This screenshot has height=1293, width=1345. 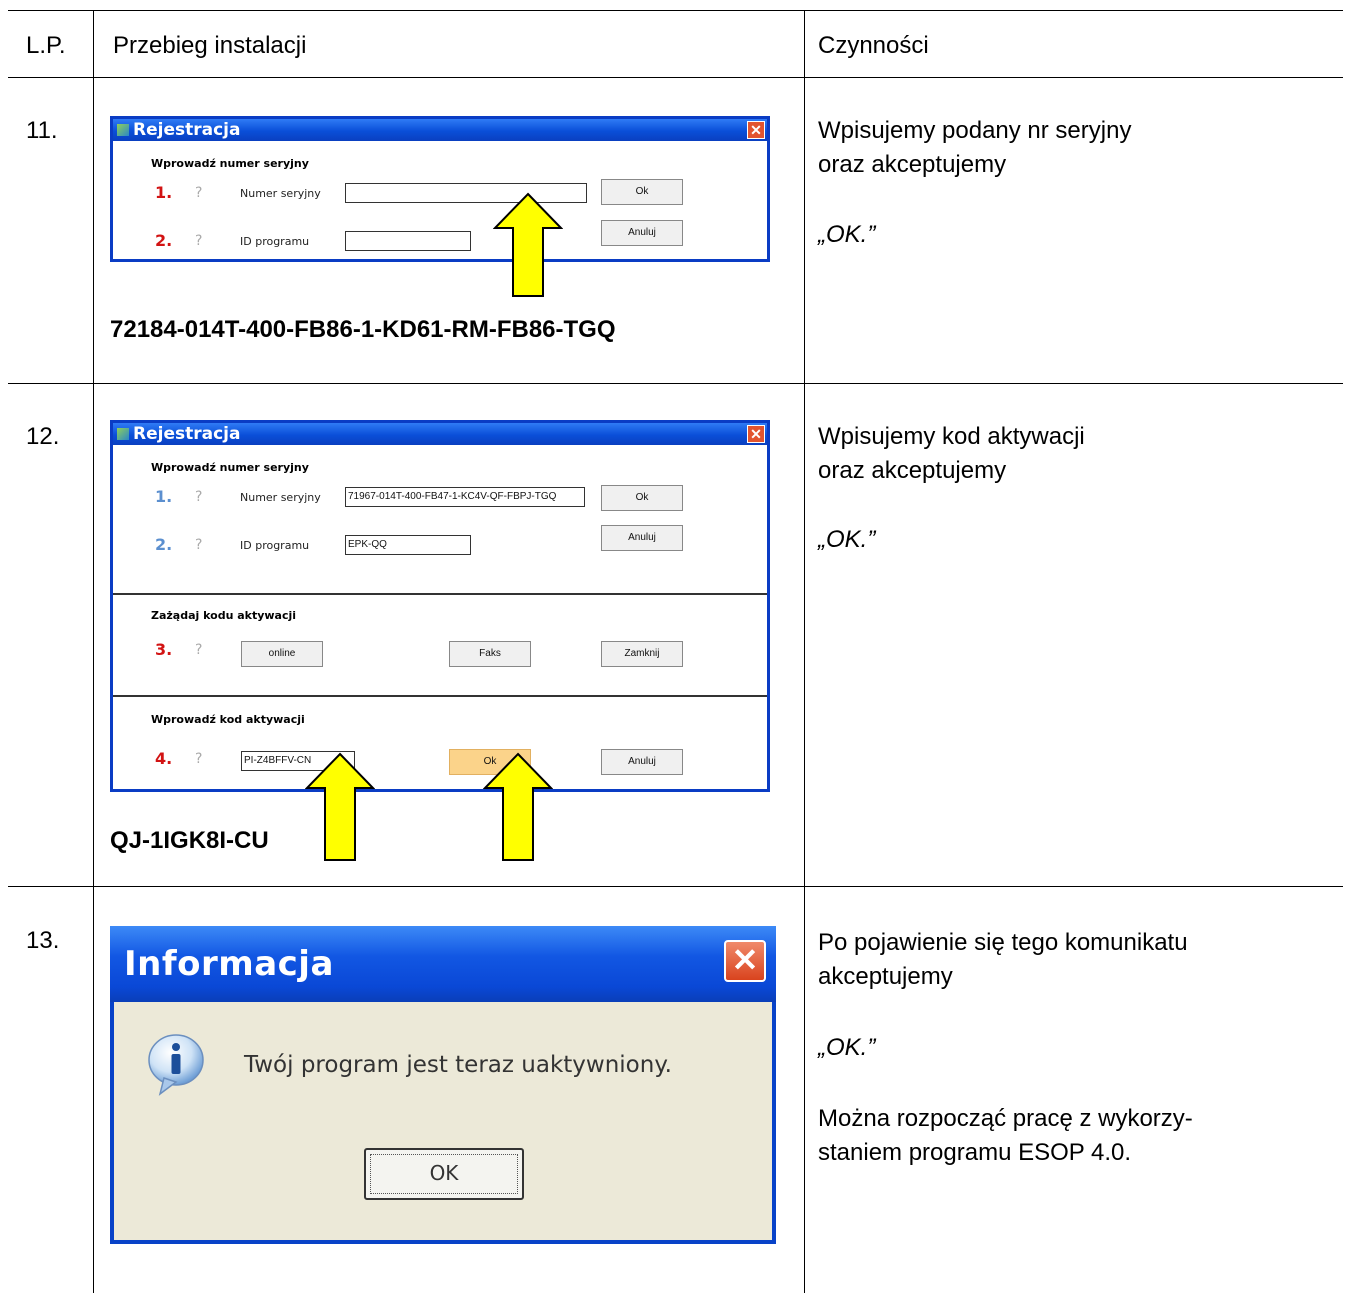 What do you see at coordinates (458, 1065) in the screenshot?
I see `info-message: Twój program jest teraz uaktywniony.` at bounding box center [458, 1065].